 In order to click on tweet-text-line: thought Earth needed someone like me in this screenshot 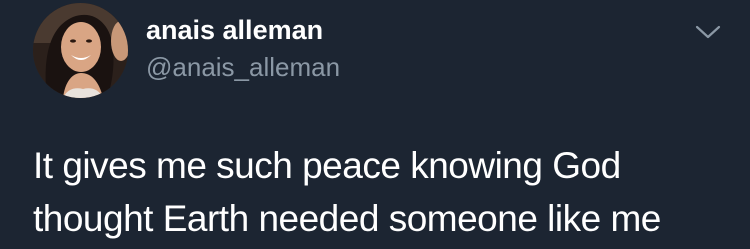, I will do `click(347, 218)`.